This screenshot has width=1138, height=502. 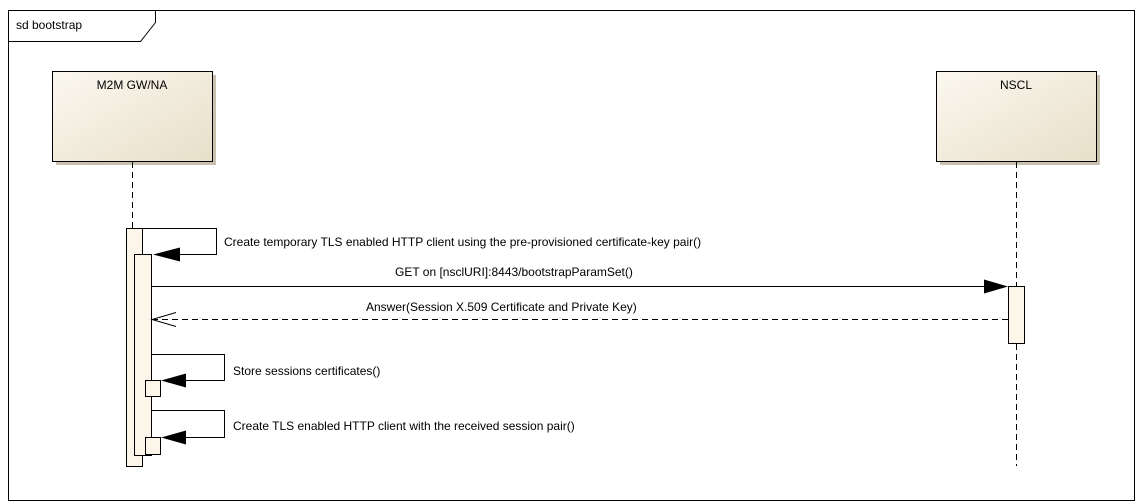 I want to click on lifeline-name-nscl: NSCL, so click(x=1016, y=85).